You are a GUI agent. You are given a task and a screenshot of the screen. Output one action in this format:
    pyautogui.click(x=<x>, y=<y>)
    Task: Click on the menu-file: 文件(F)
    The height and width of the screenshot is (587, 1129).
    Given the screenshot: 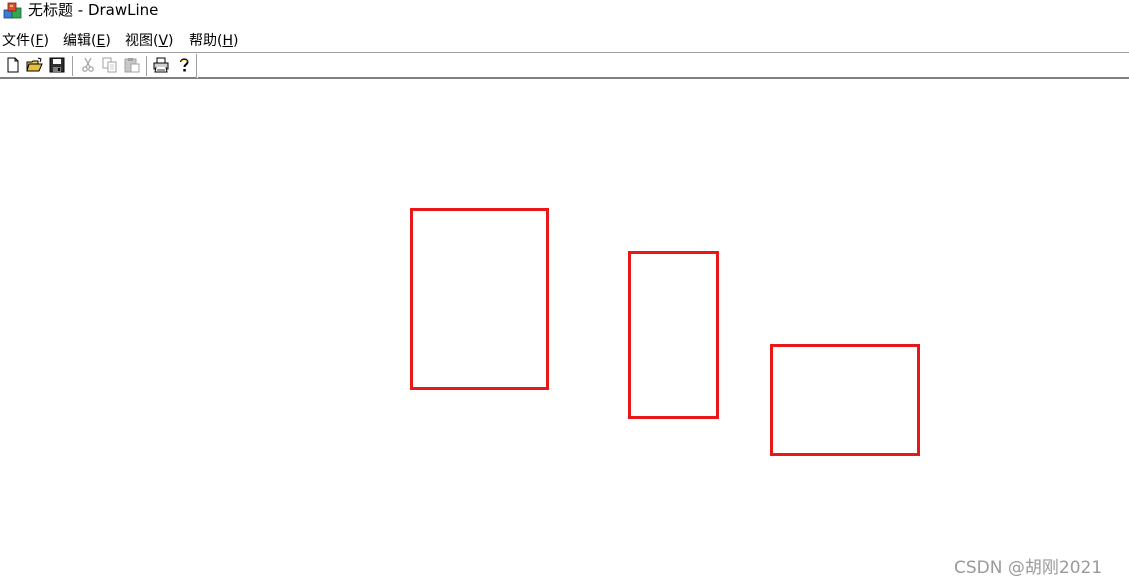 What is the action you would take?
    pyautogui.click(x=25, y=41)
    